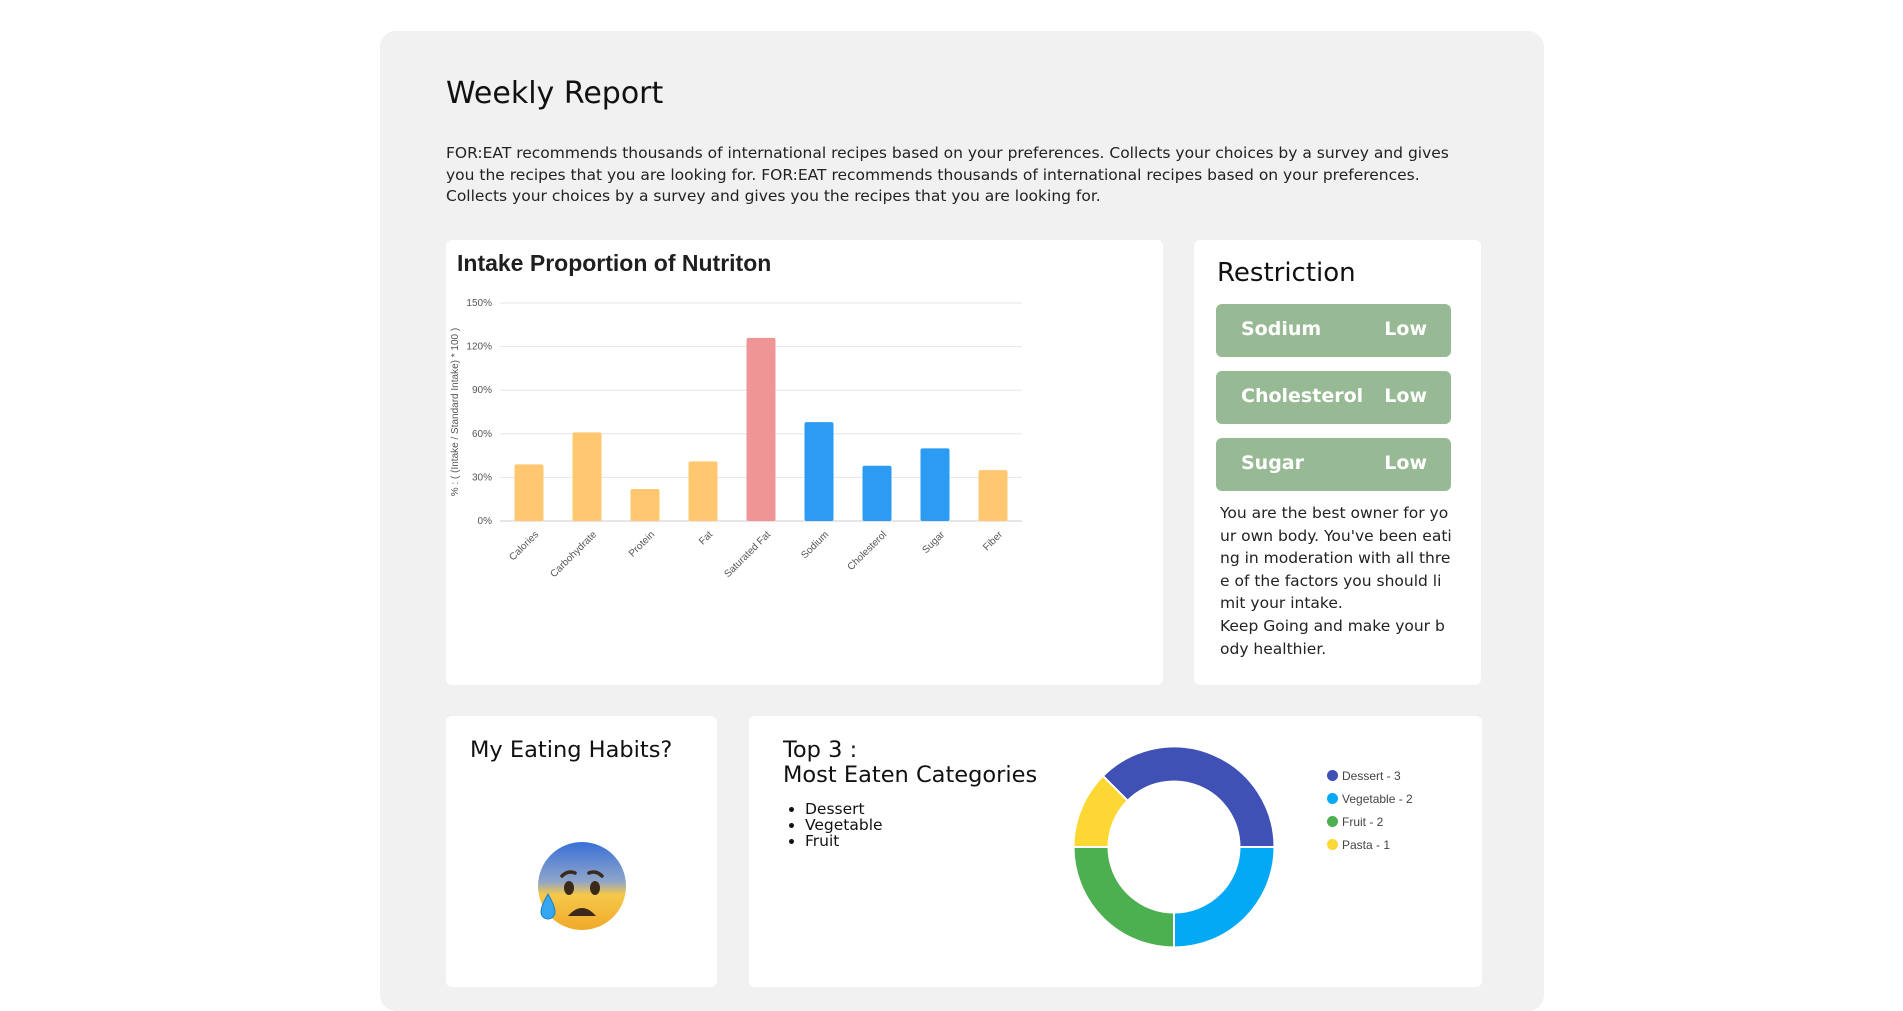  Describe the element at coordinates (1371, 776) in the screenshot. I see `legend-label: Dessert - 3` at that location.